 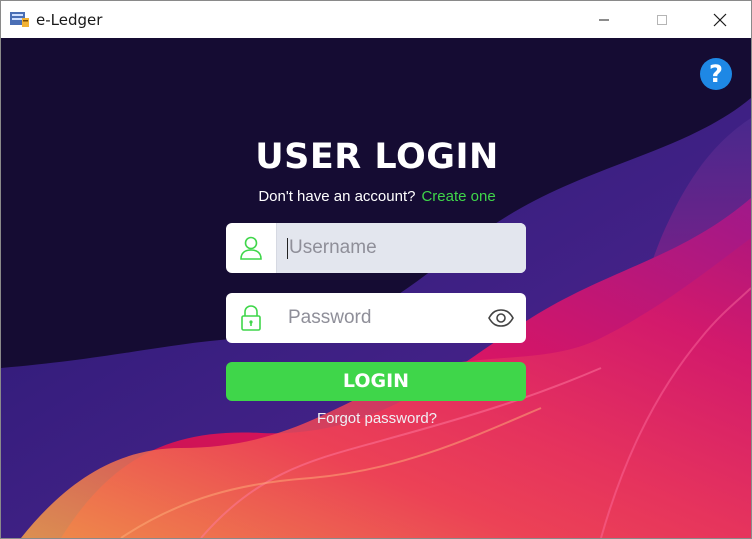 I want to click on page-title: USER LOGIN, so click(x=377, y=157).